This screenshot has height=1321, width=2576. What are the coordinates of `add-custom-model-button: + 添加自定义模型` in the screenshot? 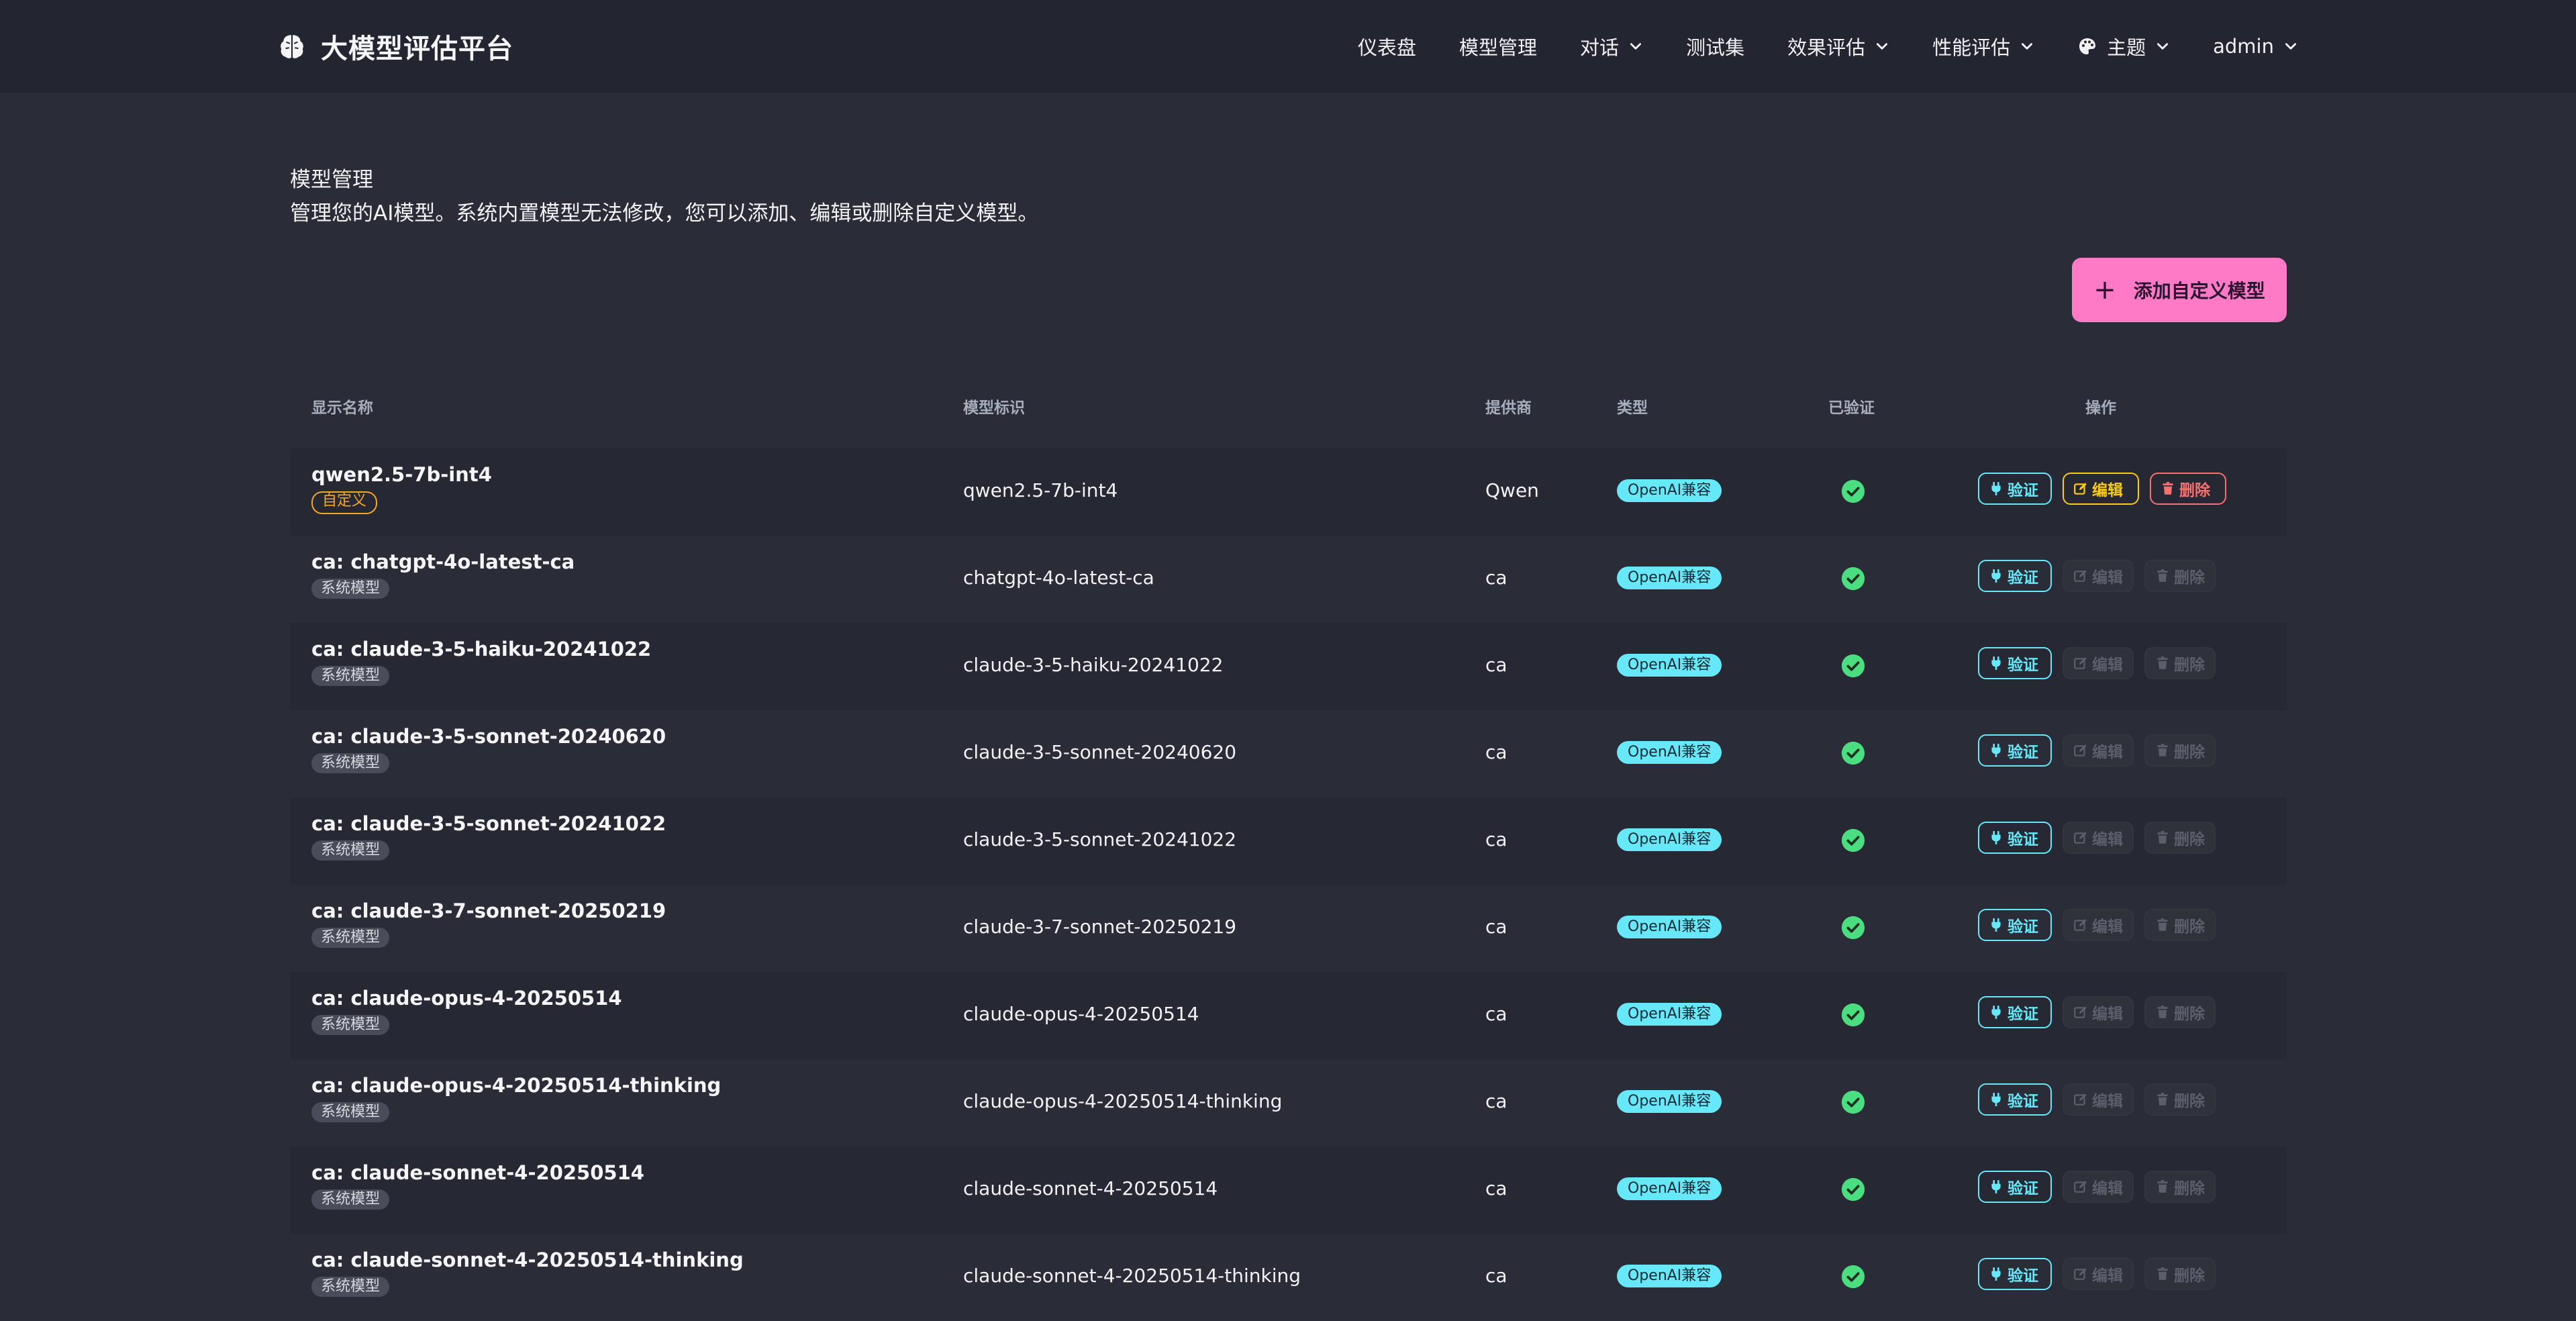 It's located at (2179, 290).